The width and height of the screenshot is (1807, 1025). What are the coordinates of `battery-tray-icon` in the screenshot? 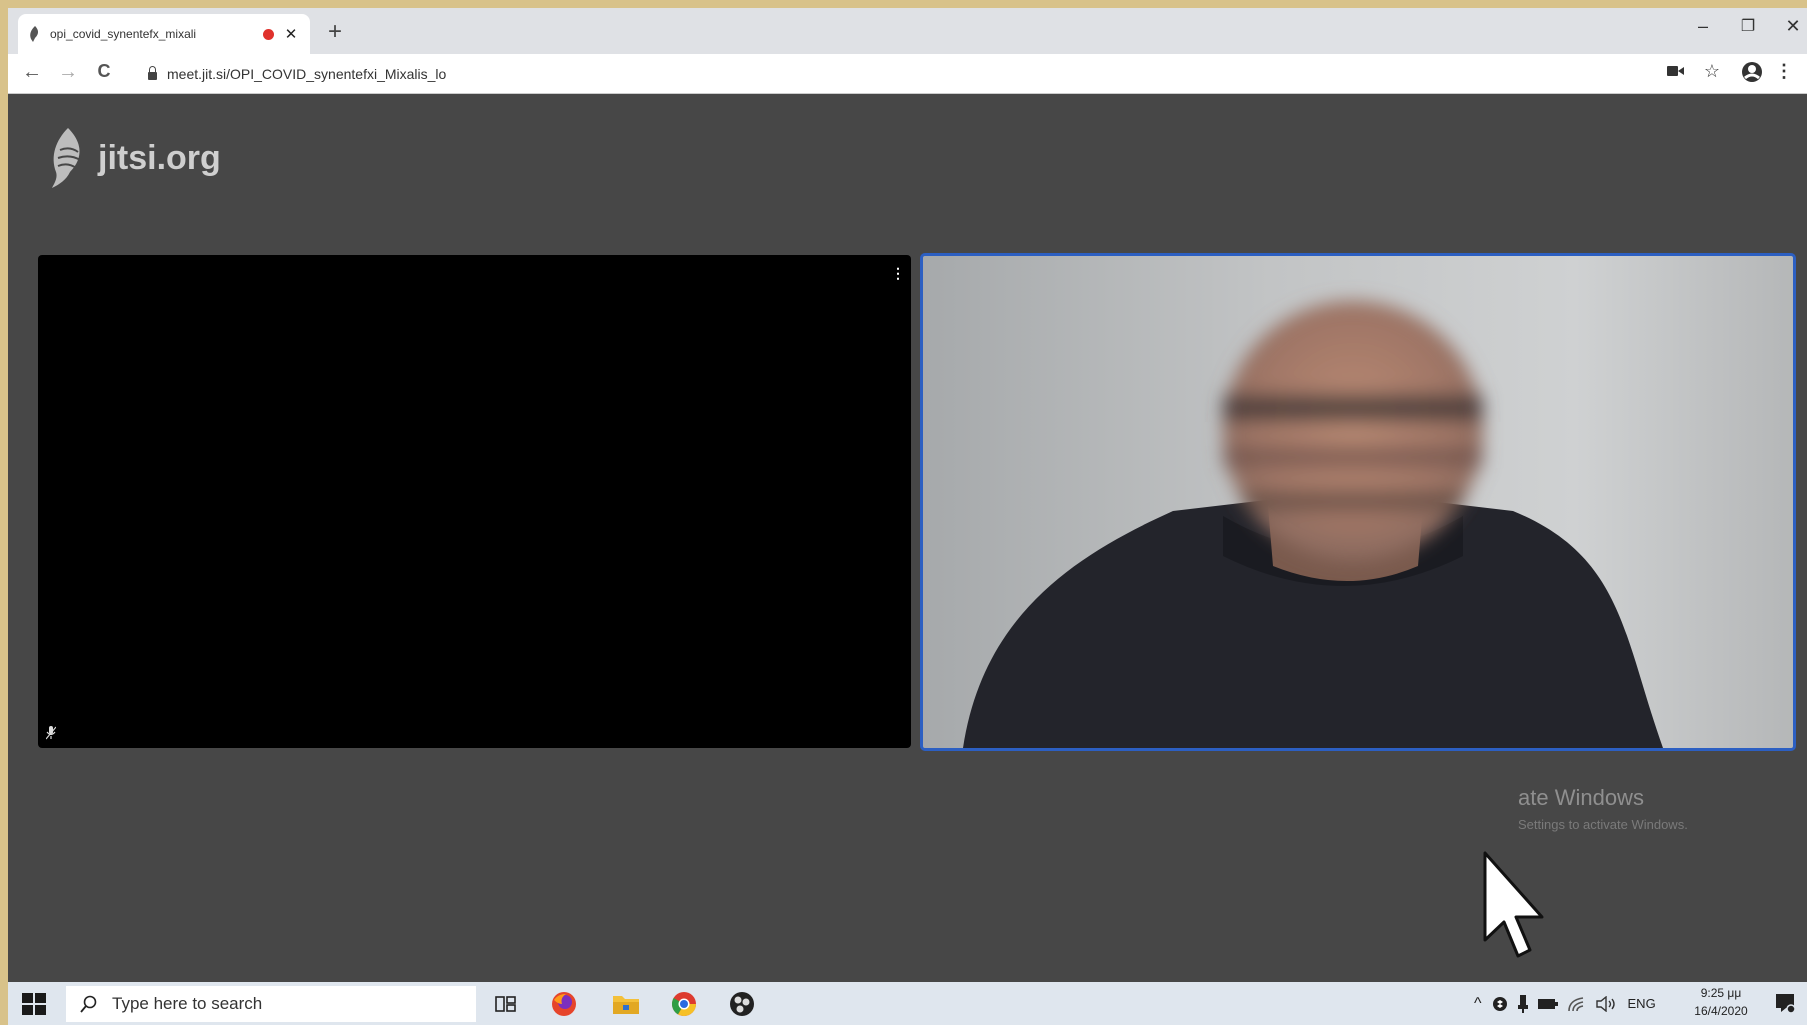 It's located at (1547, 1004).